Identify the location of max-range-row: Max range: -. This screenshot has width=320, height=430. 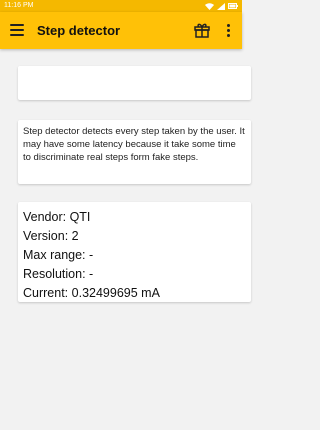
(134, 255).